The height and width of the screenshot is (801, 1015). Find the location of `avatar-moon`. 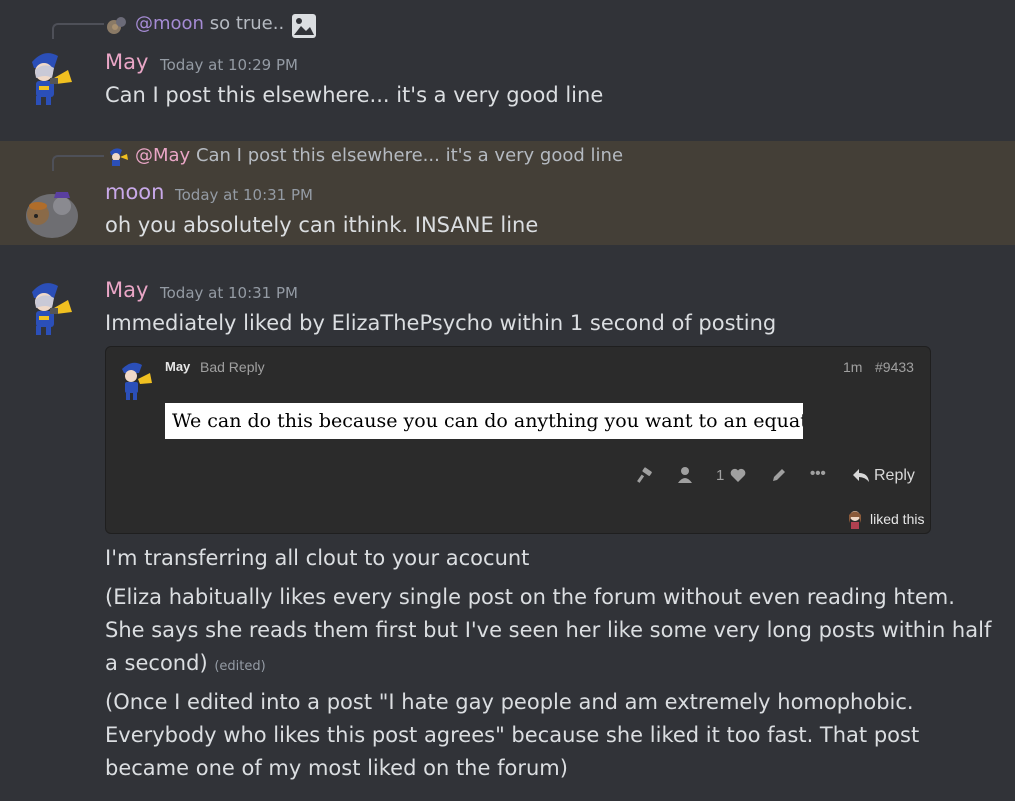

avatar-moon is located at coordinates (52, 210).